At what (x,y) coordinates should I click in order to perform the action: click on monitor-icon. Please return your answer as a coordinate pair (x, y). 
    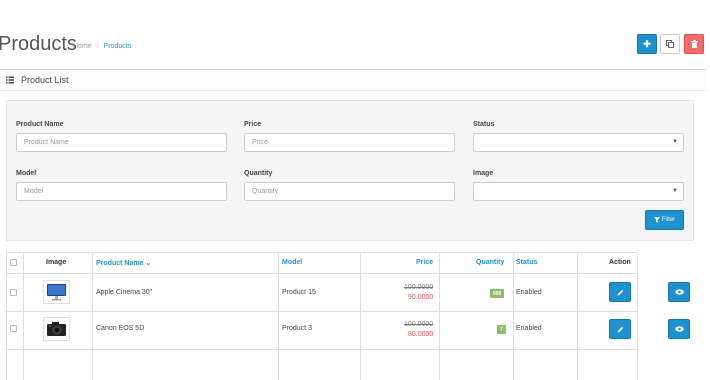
    Looking at the image, I should click on (56, 292).